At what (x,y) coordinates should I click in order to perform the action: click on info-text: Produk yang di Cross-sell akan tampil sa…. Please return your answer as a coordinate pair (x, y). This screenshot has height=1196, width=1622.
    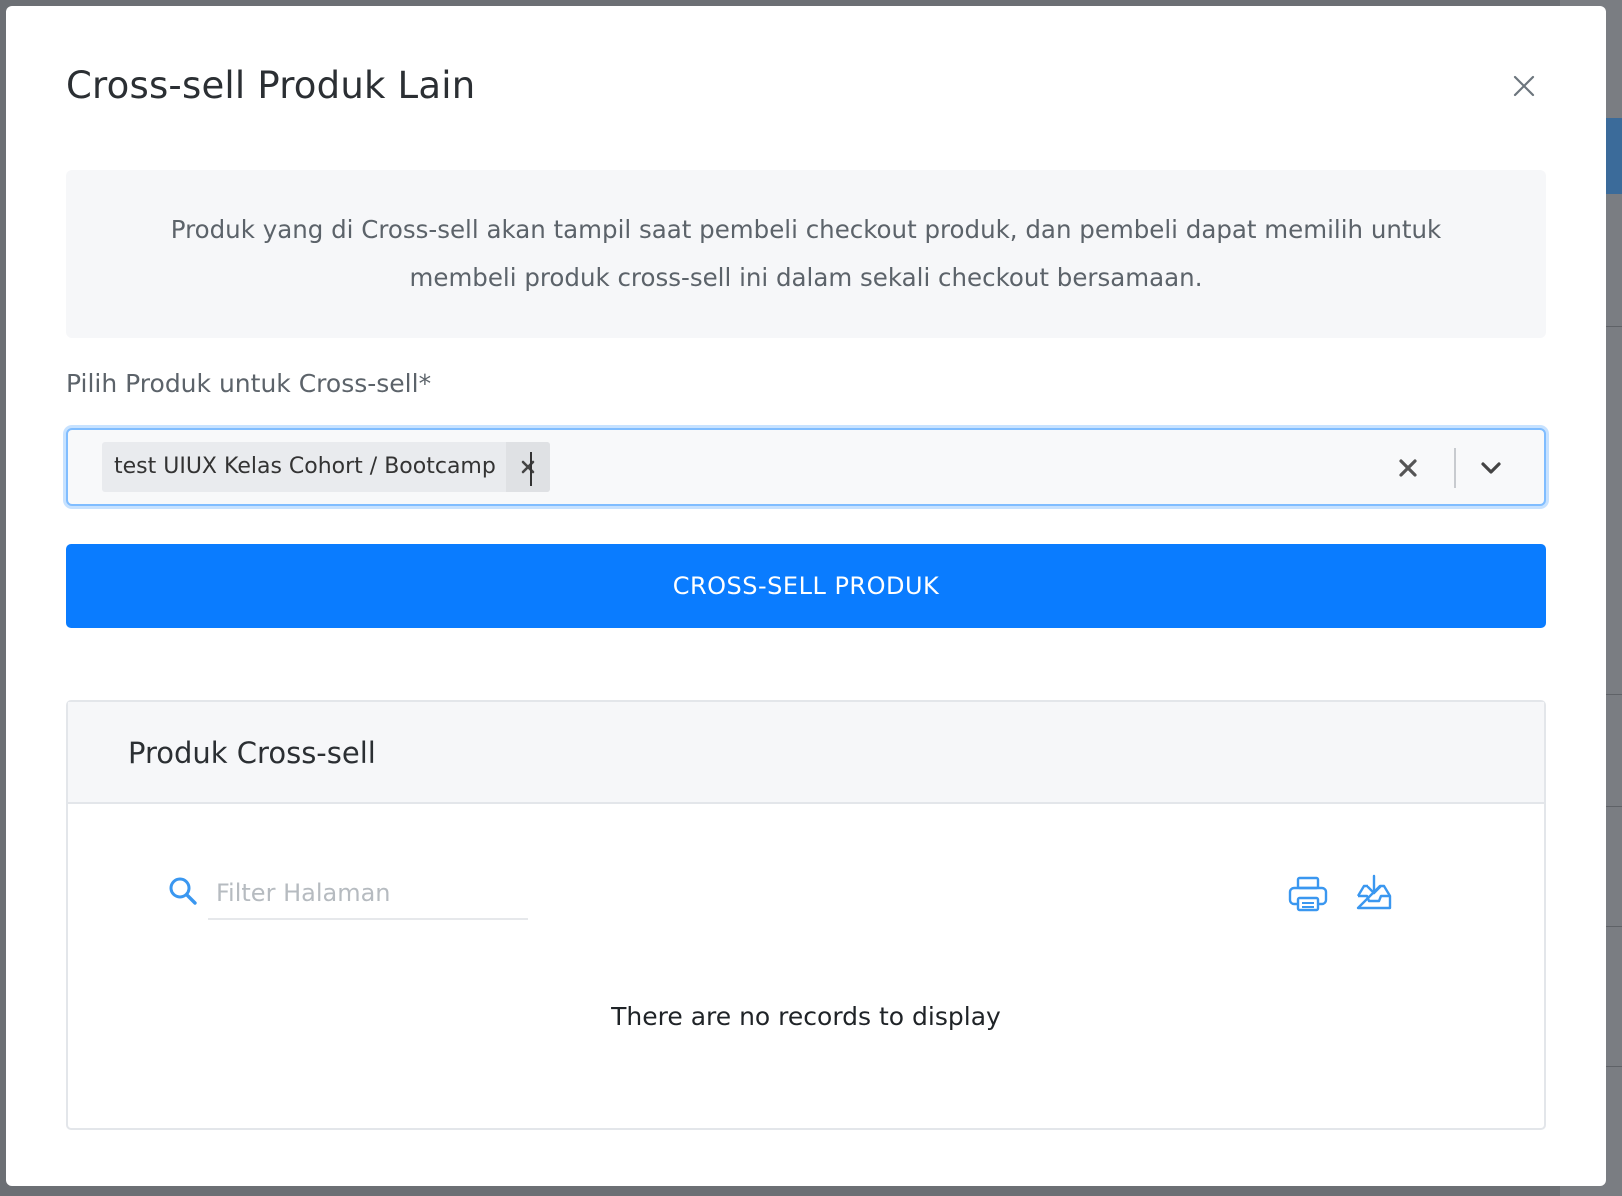
    Looking at the image, I should click on (806, 253).